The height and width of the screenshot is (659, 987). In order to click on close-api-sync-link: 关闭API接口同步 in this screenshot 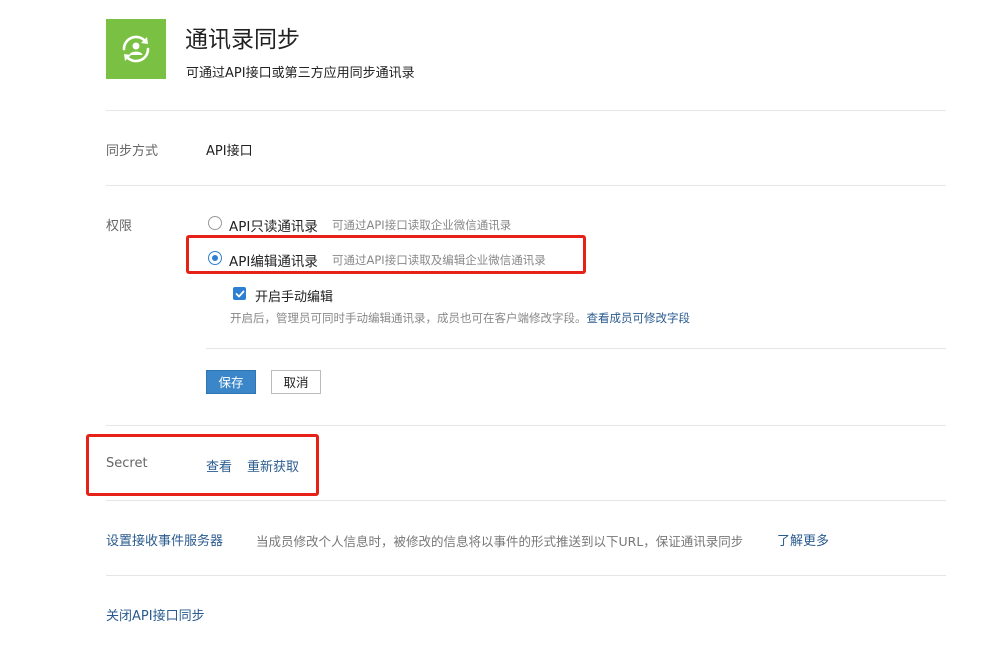, I will do `click(155, 614)`.